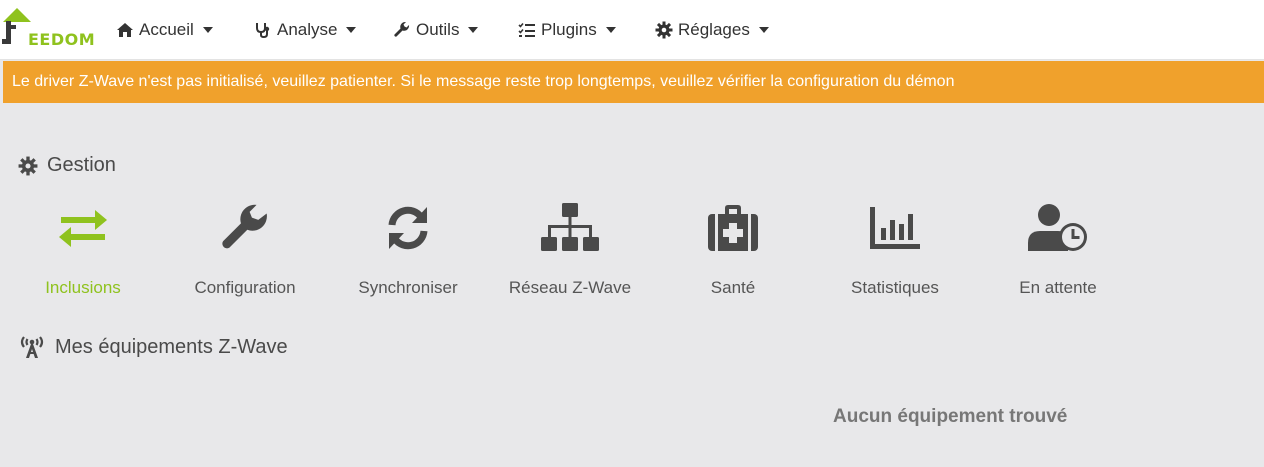  What do you see at coordinates (263, 31) in the screenshot?
I see `stethoscope-icon` at bounding box center [263, 31].